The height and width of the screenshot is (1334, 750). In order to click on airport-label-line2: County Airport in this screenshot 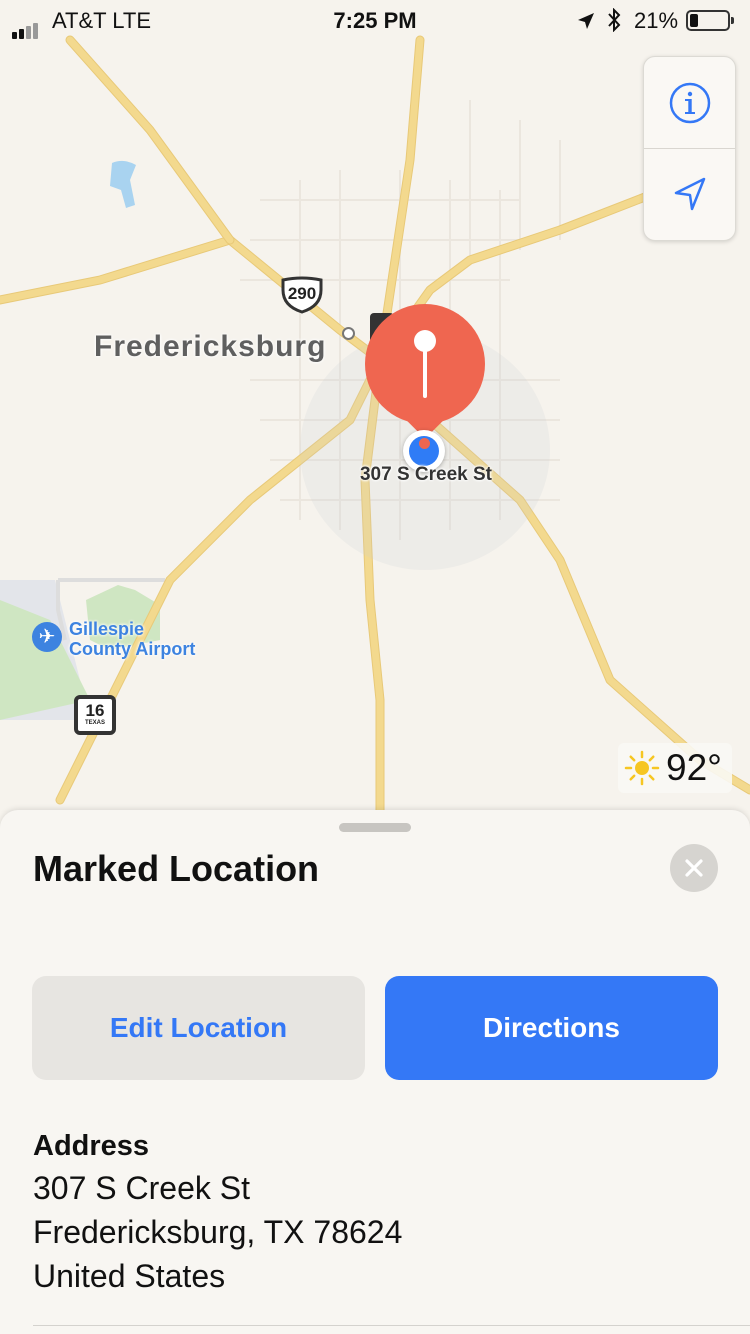, I will do `click(132, 649)`.